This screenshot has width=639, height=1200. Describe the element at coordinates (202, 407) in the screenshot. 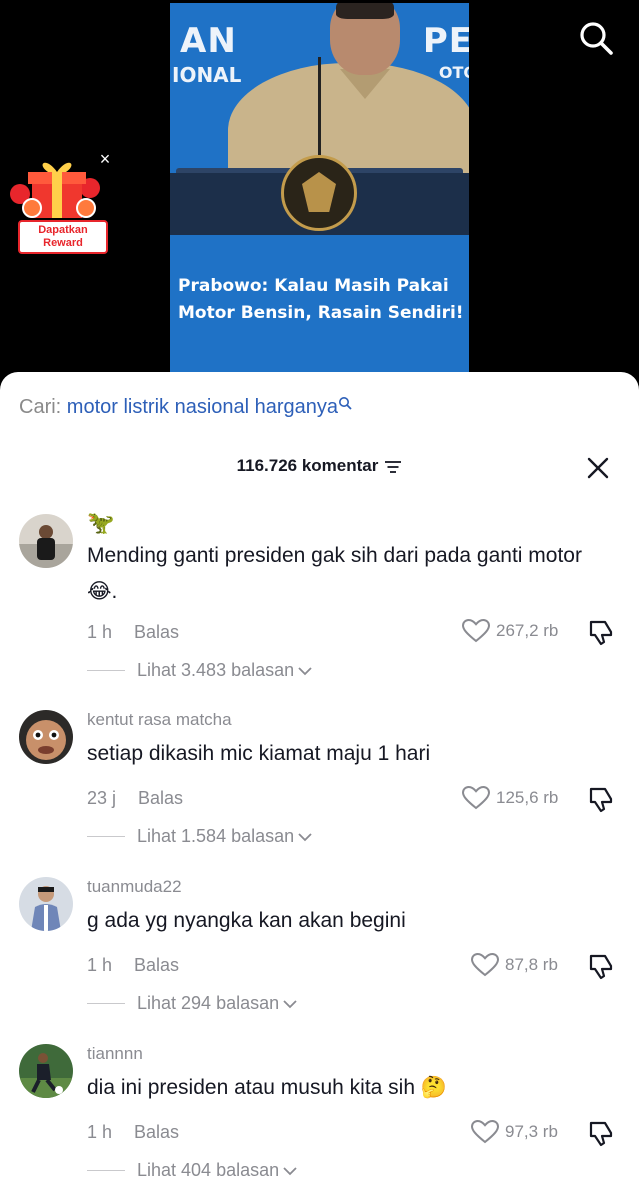

I see `search-query: motor listrik nasional harganya` at that location.